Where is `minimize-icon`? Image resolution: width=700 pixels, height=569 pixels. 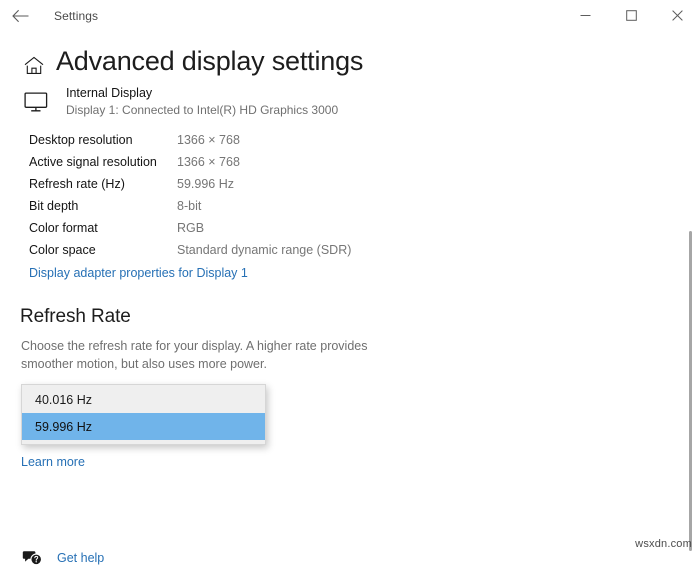
minimize-icon is located at coordinates (585, 15).